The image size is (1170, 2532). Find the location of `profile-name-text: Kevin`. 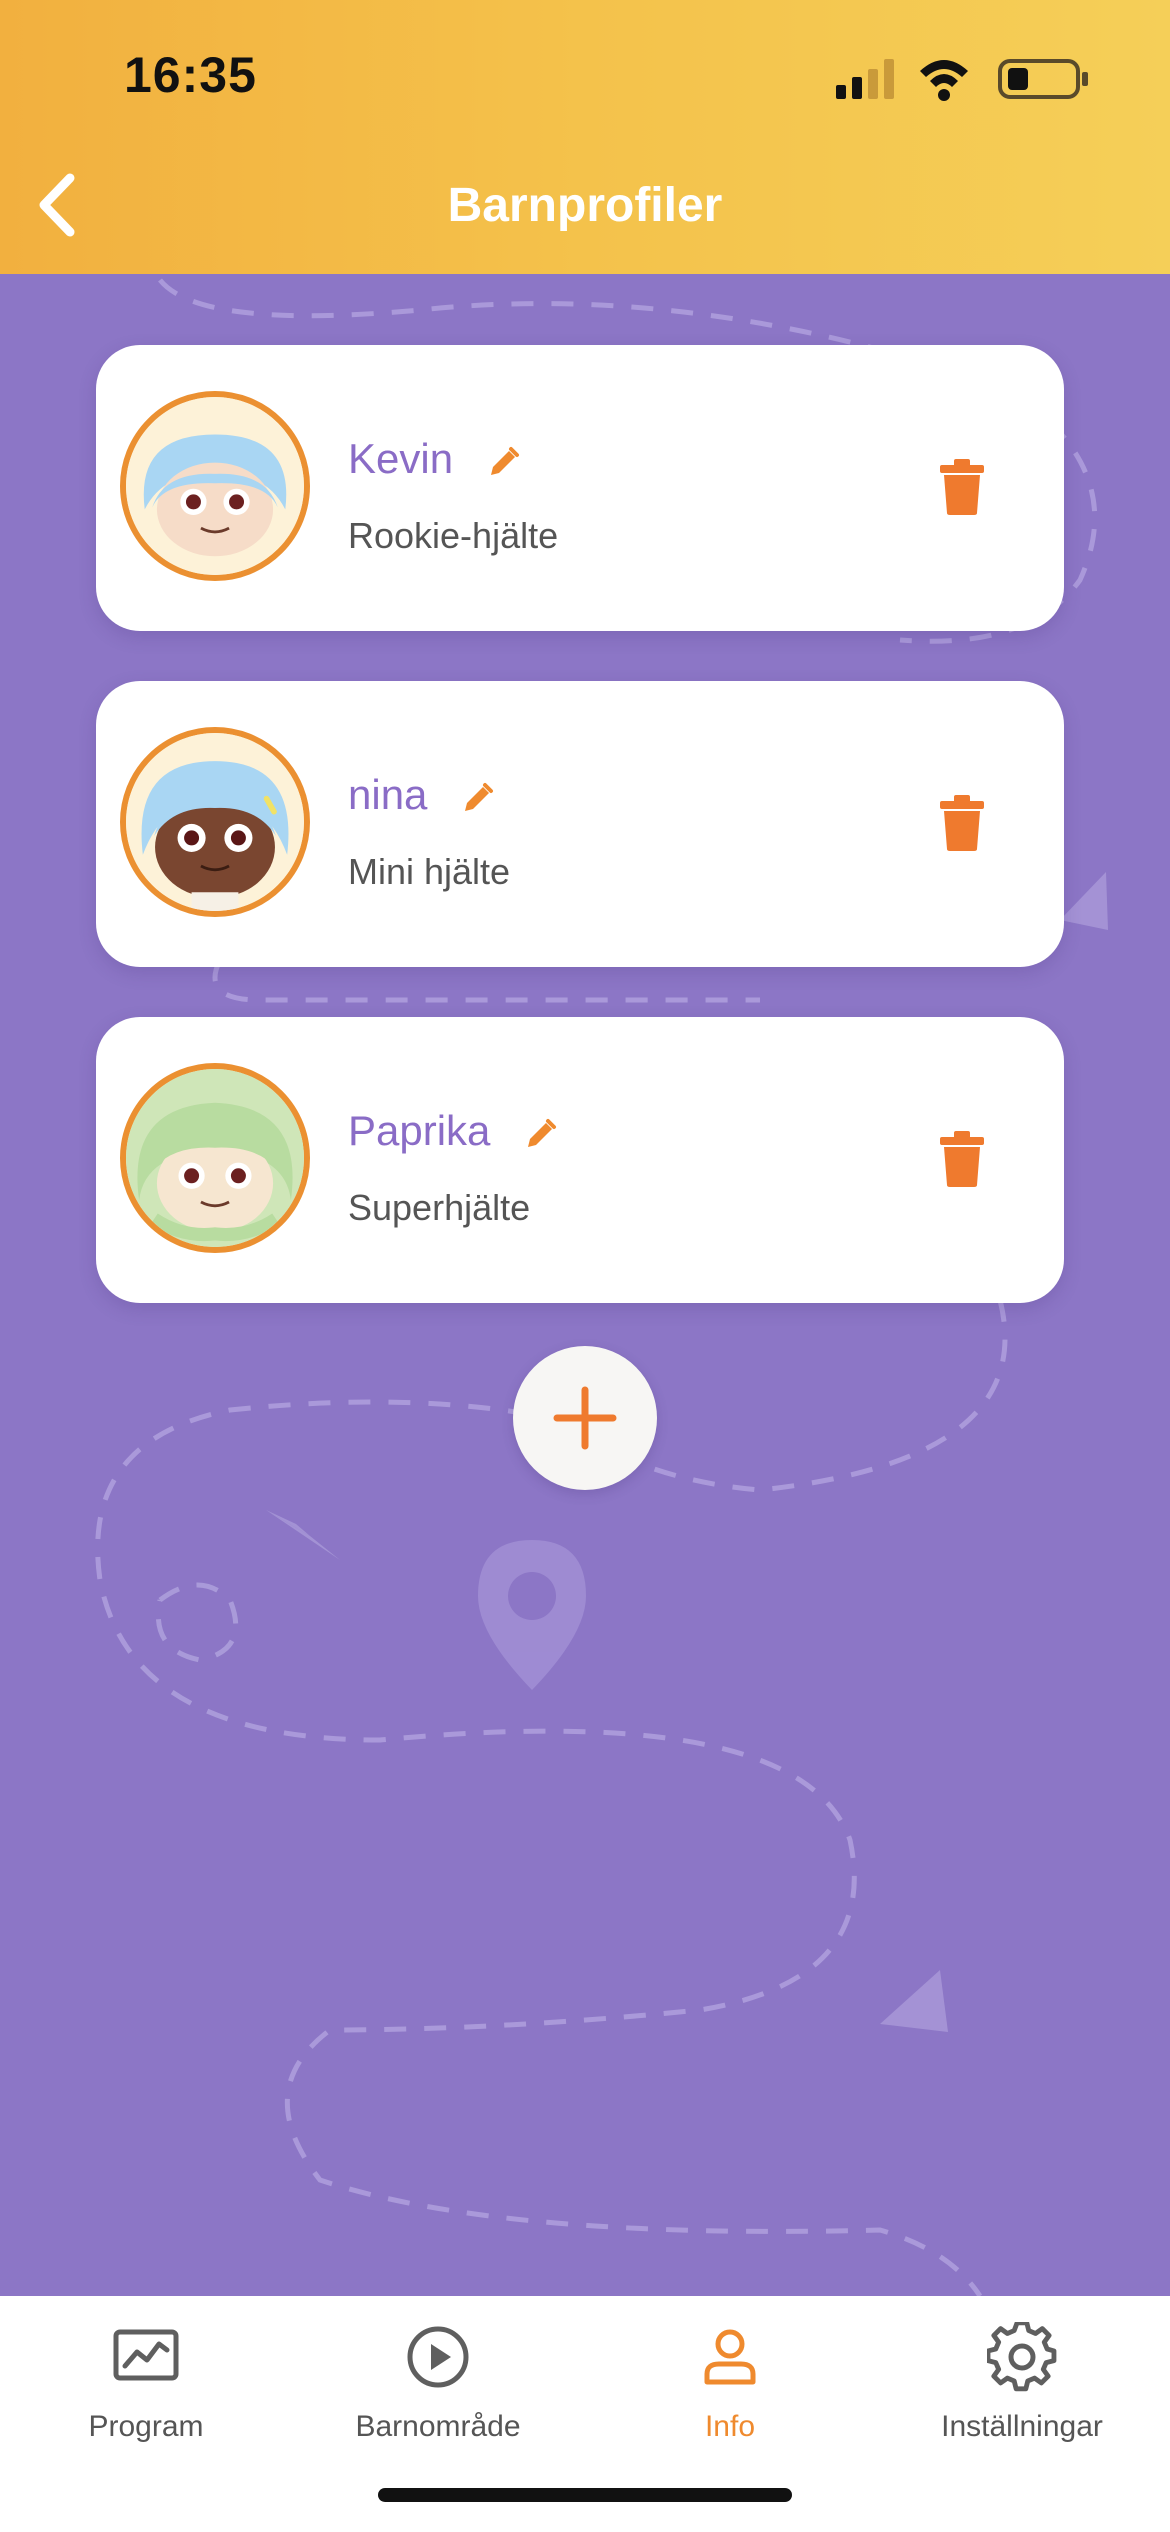

profile-name-text: Kevin is located at coordinates (401, 458).